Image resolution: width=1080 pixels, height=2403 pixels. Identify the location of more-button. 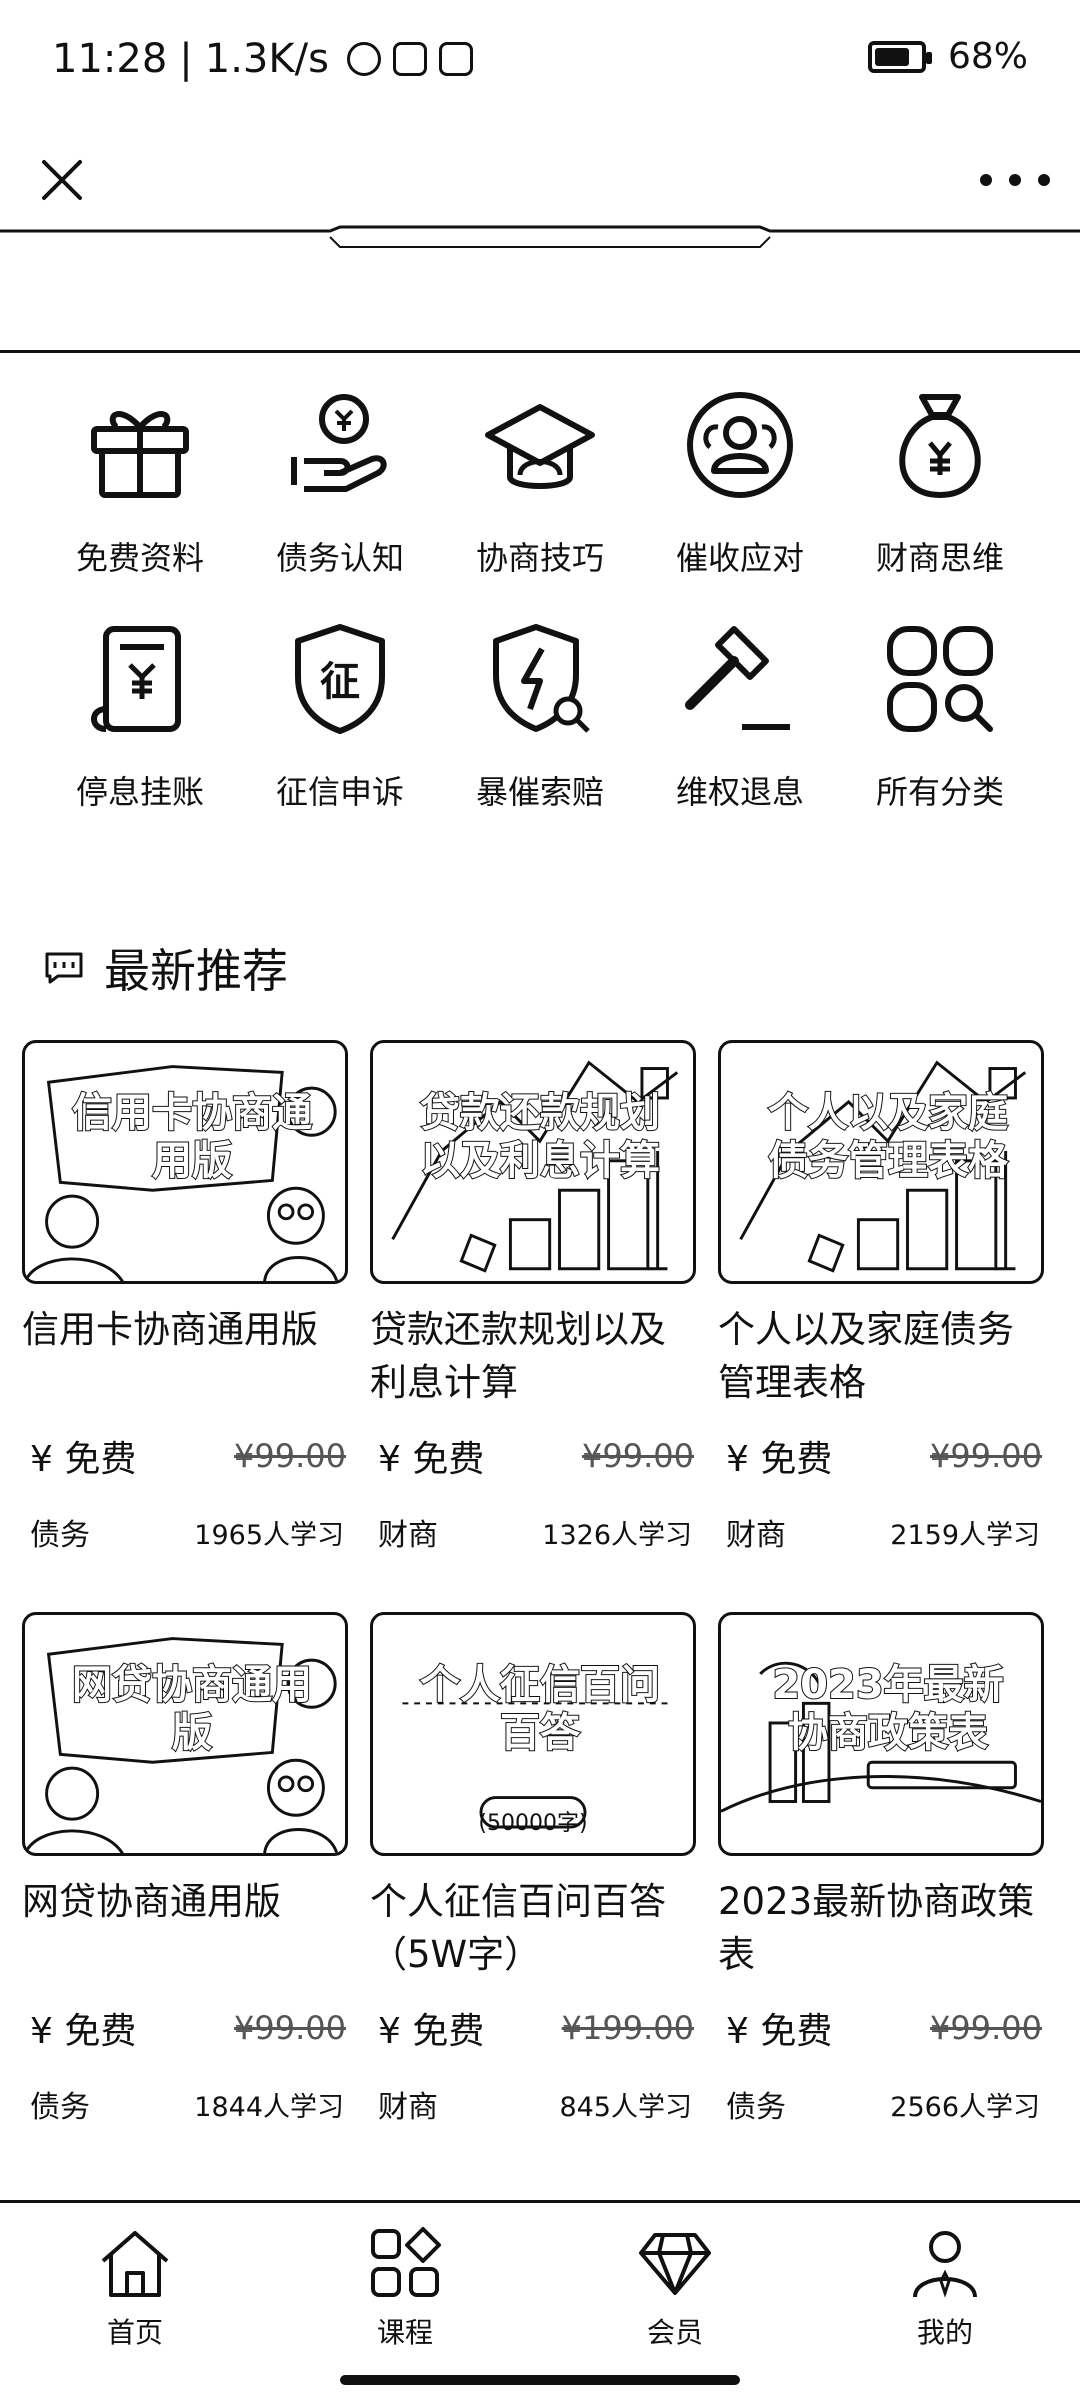
(1015, 180).